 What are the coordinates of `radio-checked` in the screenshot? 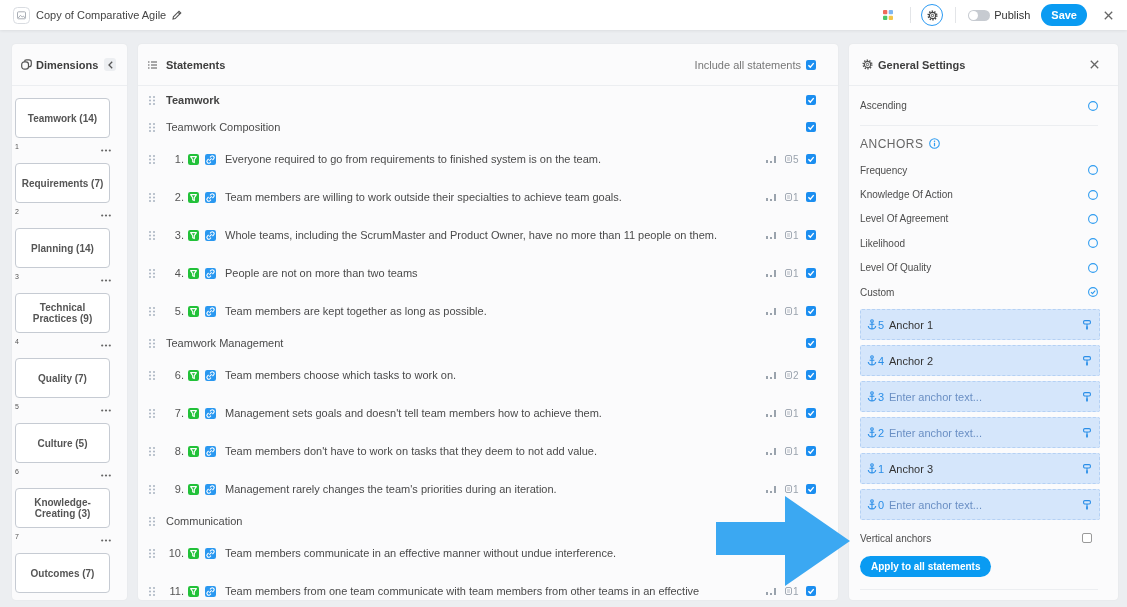 It's located at (1093, 292).